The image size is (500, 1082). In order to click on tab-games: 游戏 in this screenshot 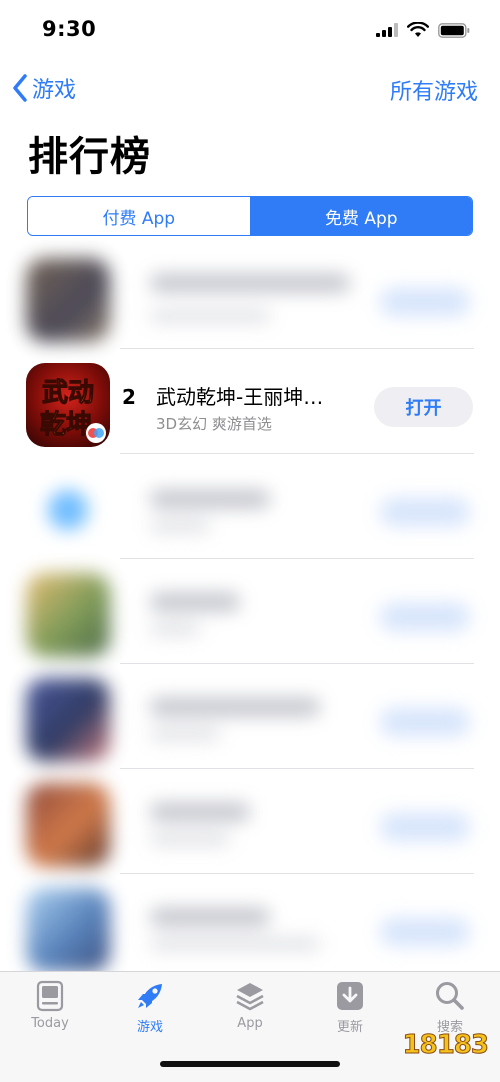, I will do `click(150, 1007)`.